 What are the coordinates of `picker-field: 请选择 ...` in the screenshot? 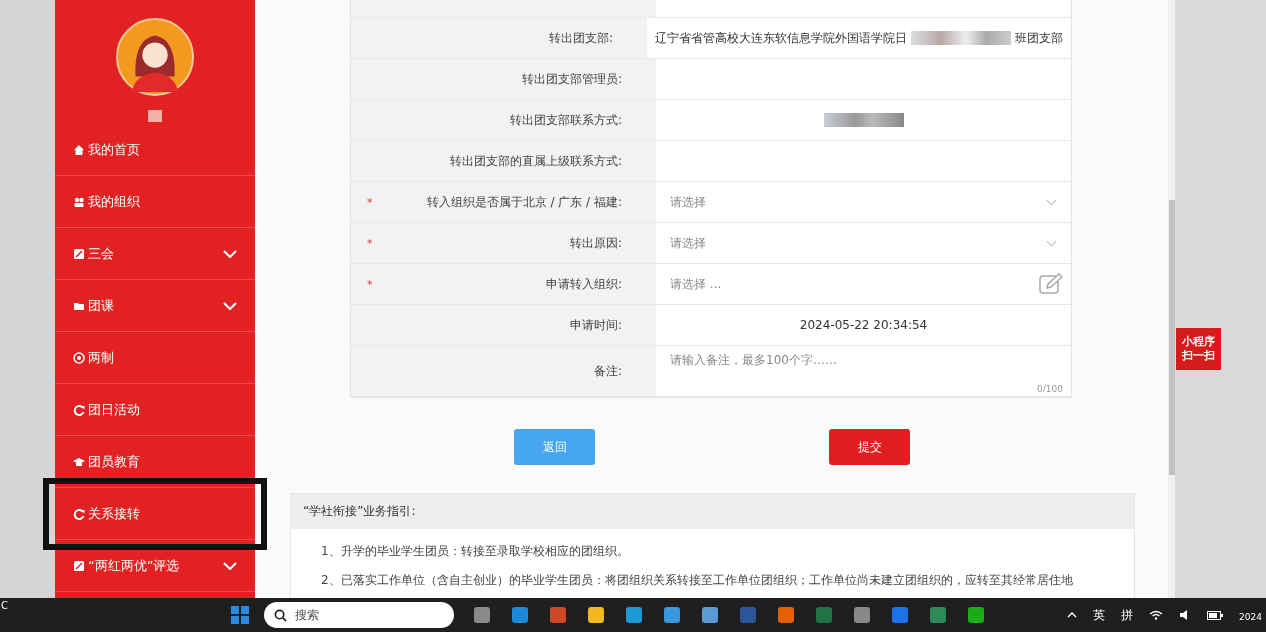 It's located at (849, 284).